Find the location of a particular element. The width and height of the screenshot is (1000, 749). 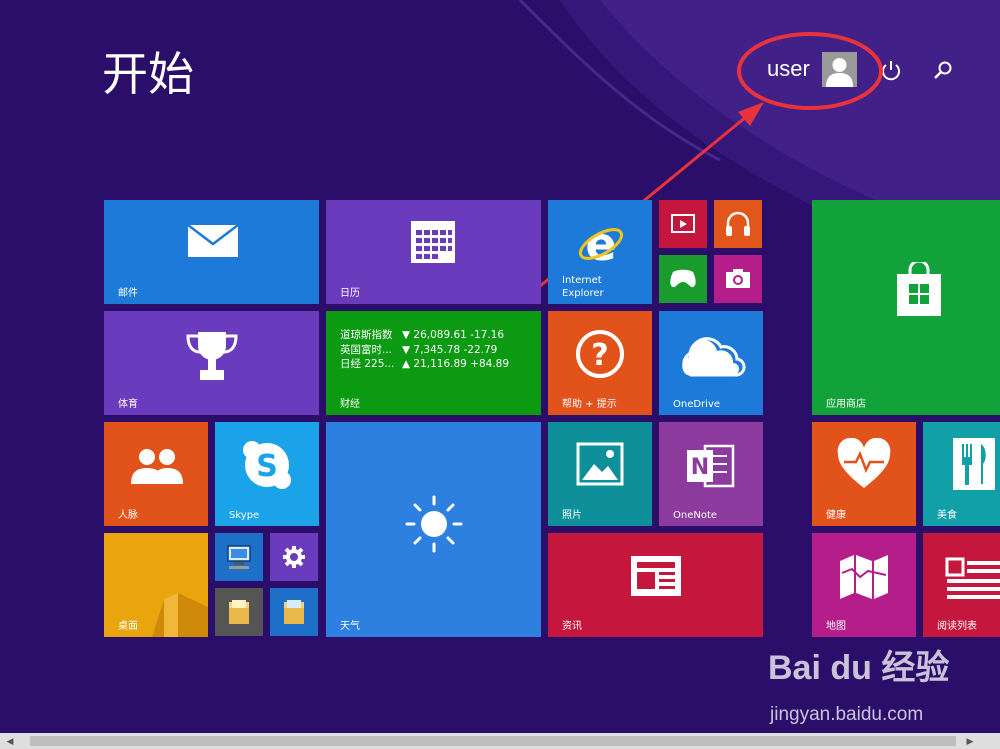

svg-text: S is located at coordinates (267, 466).